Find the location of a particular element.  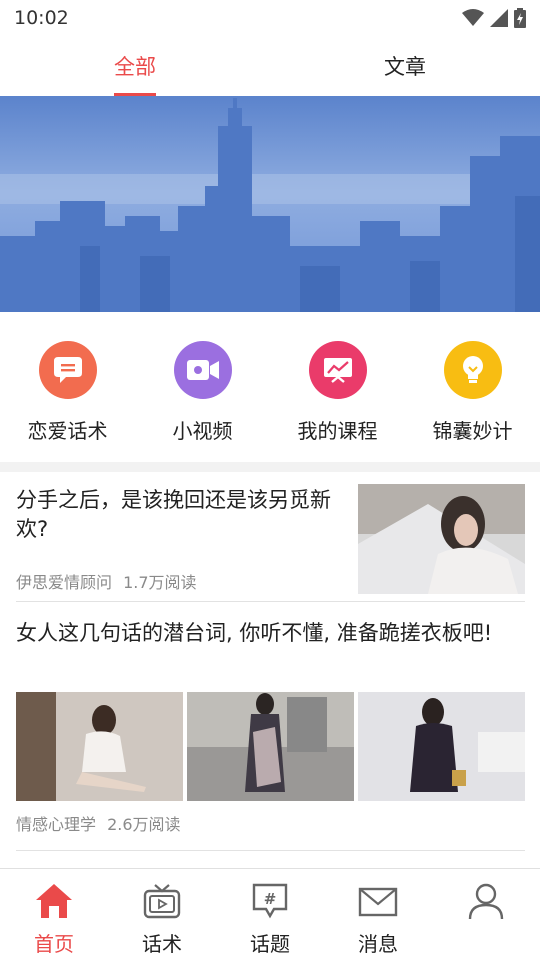

battery-icon is located at coordinates (520, 18).